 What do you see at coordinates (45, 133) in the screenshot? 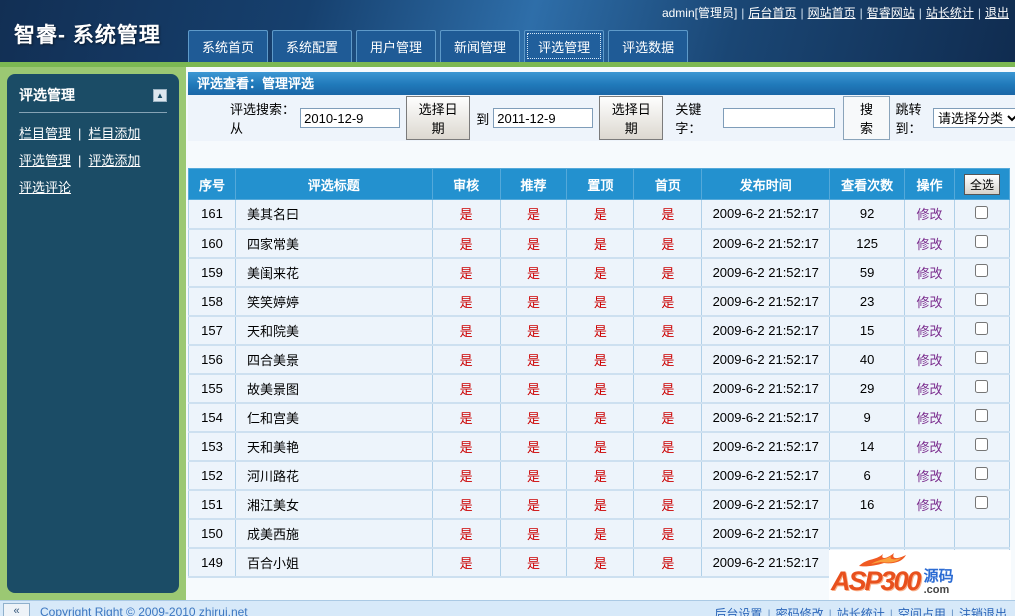
I see `sidebar-link: 栏目管理` at bounding box center [45, 133].